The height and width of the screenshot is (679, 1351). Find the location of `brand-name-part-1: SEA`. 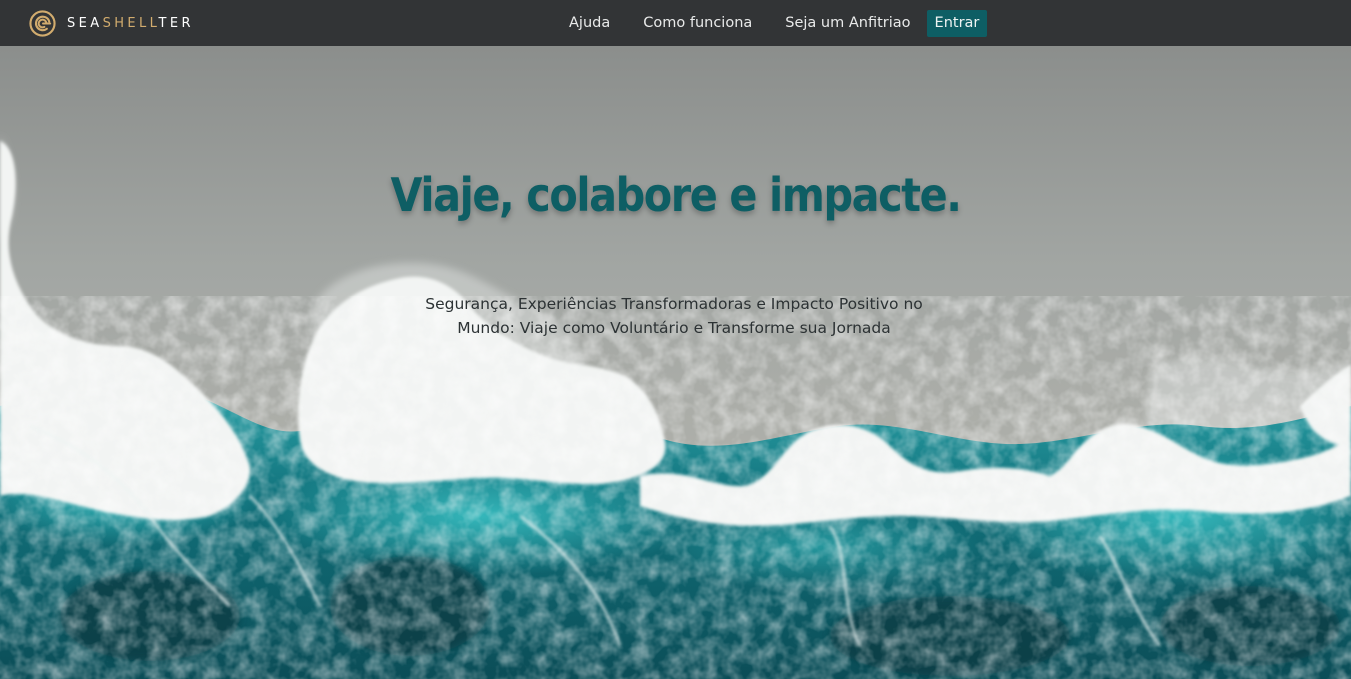

brand-name-part-1: SEA is located at coordinates (85, 23).